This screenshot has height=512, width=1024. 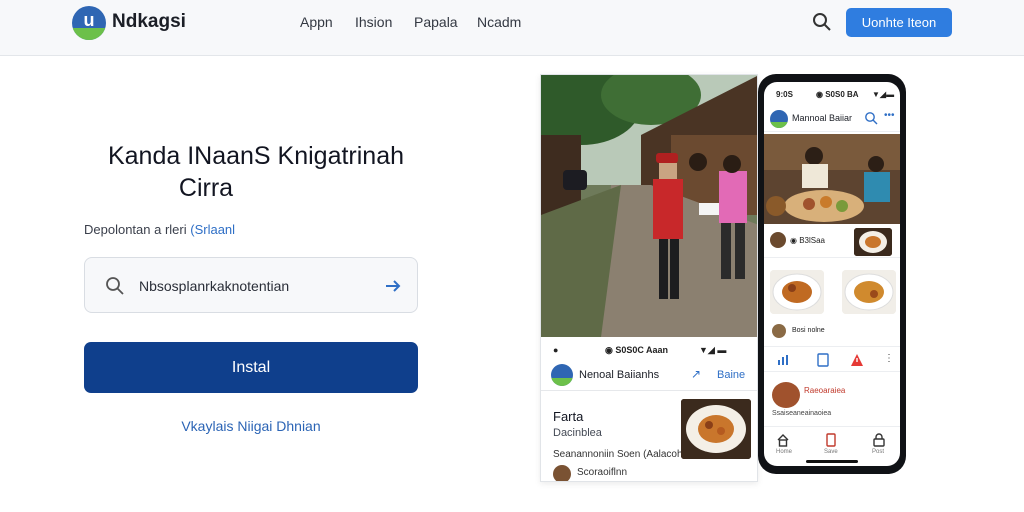 I want to click on photo-card-status-bar: ● ◉ S0S0C Aaan ▼◢ ▬, so click(x=649, y=350).